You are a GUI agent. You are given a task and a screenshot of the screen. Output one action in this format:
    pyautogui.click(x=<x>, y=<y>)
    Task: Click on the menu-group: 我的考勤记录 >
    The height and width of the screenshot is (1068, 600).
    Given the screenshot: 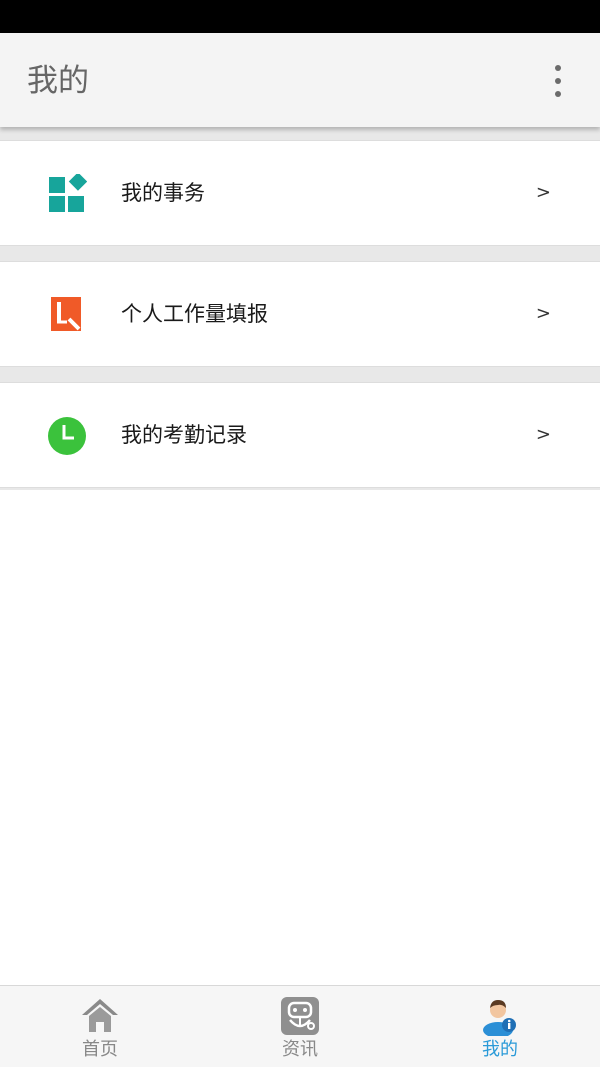 What is the action you would take?
    pyautogui.click(x=300, y=429)
    